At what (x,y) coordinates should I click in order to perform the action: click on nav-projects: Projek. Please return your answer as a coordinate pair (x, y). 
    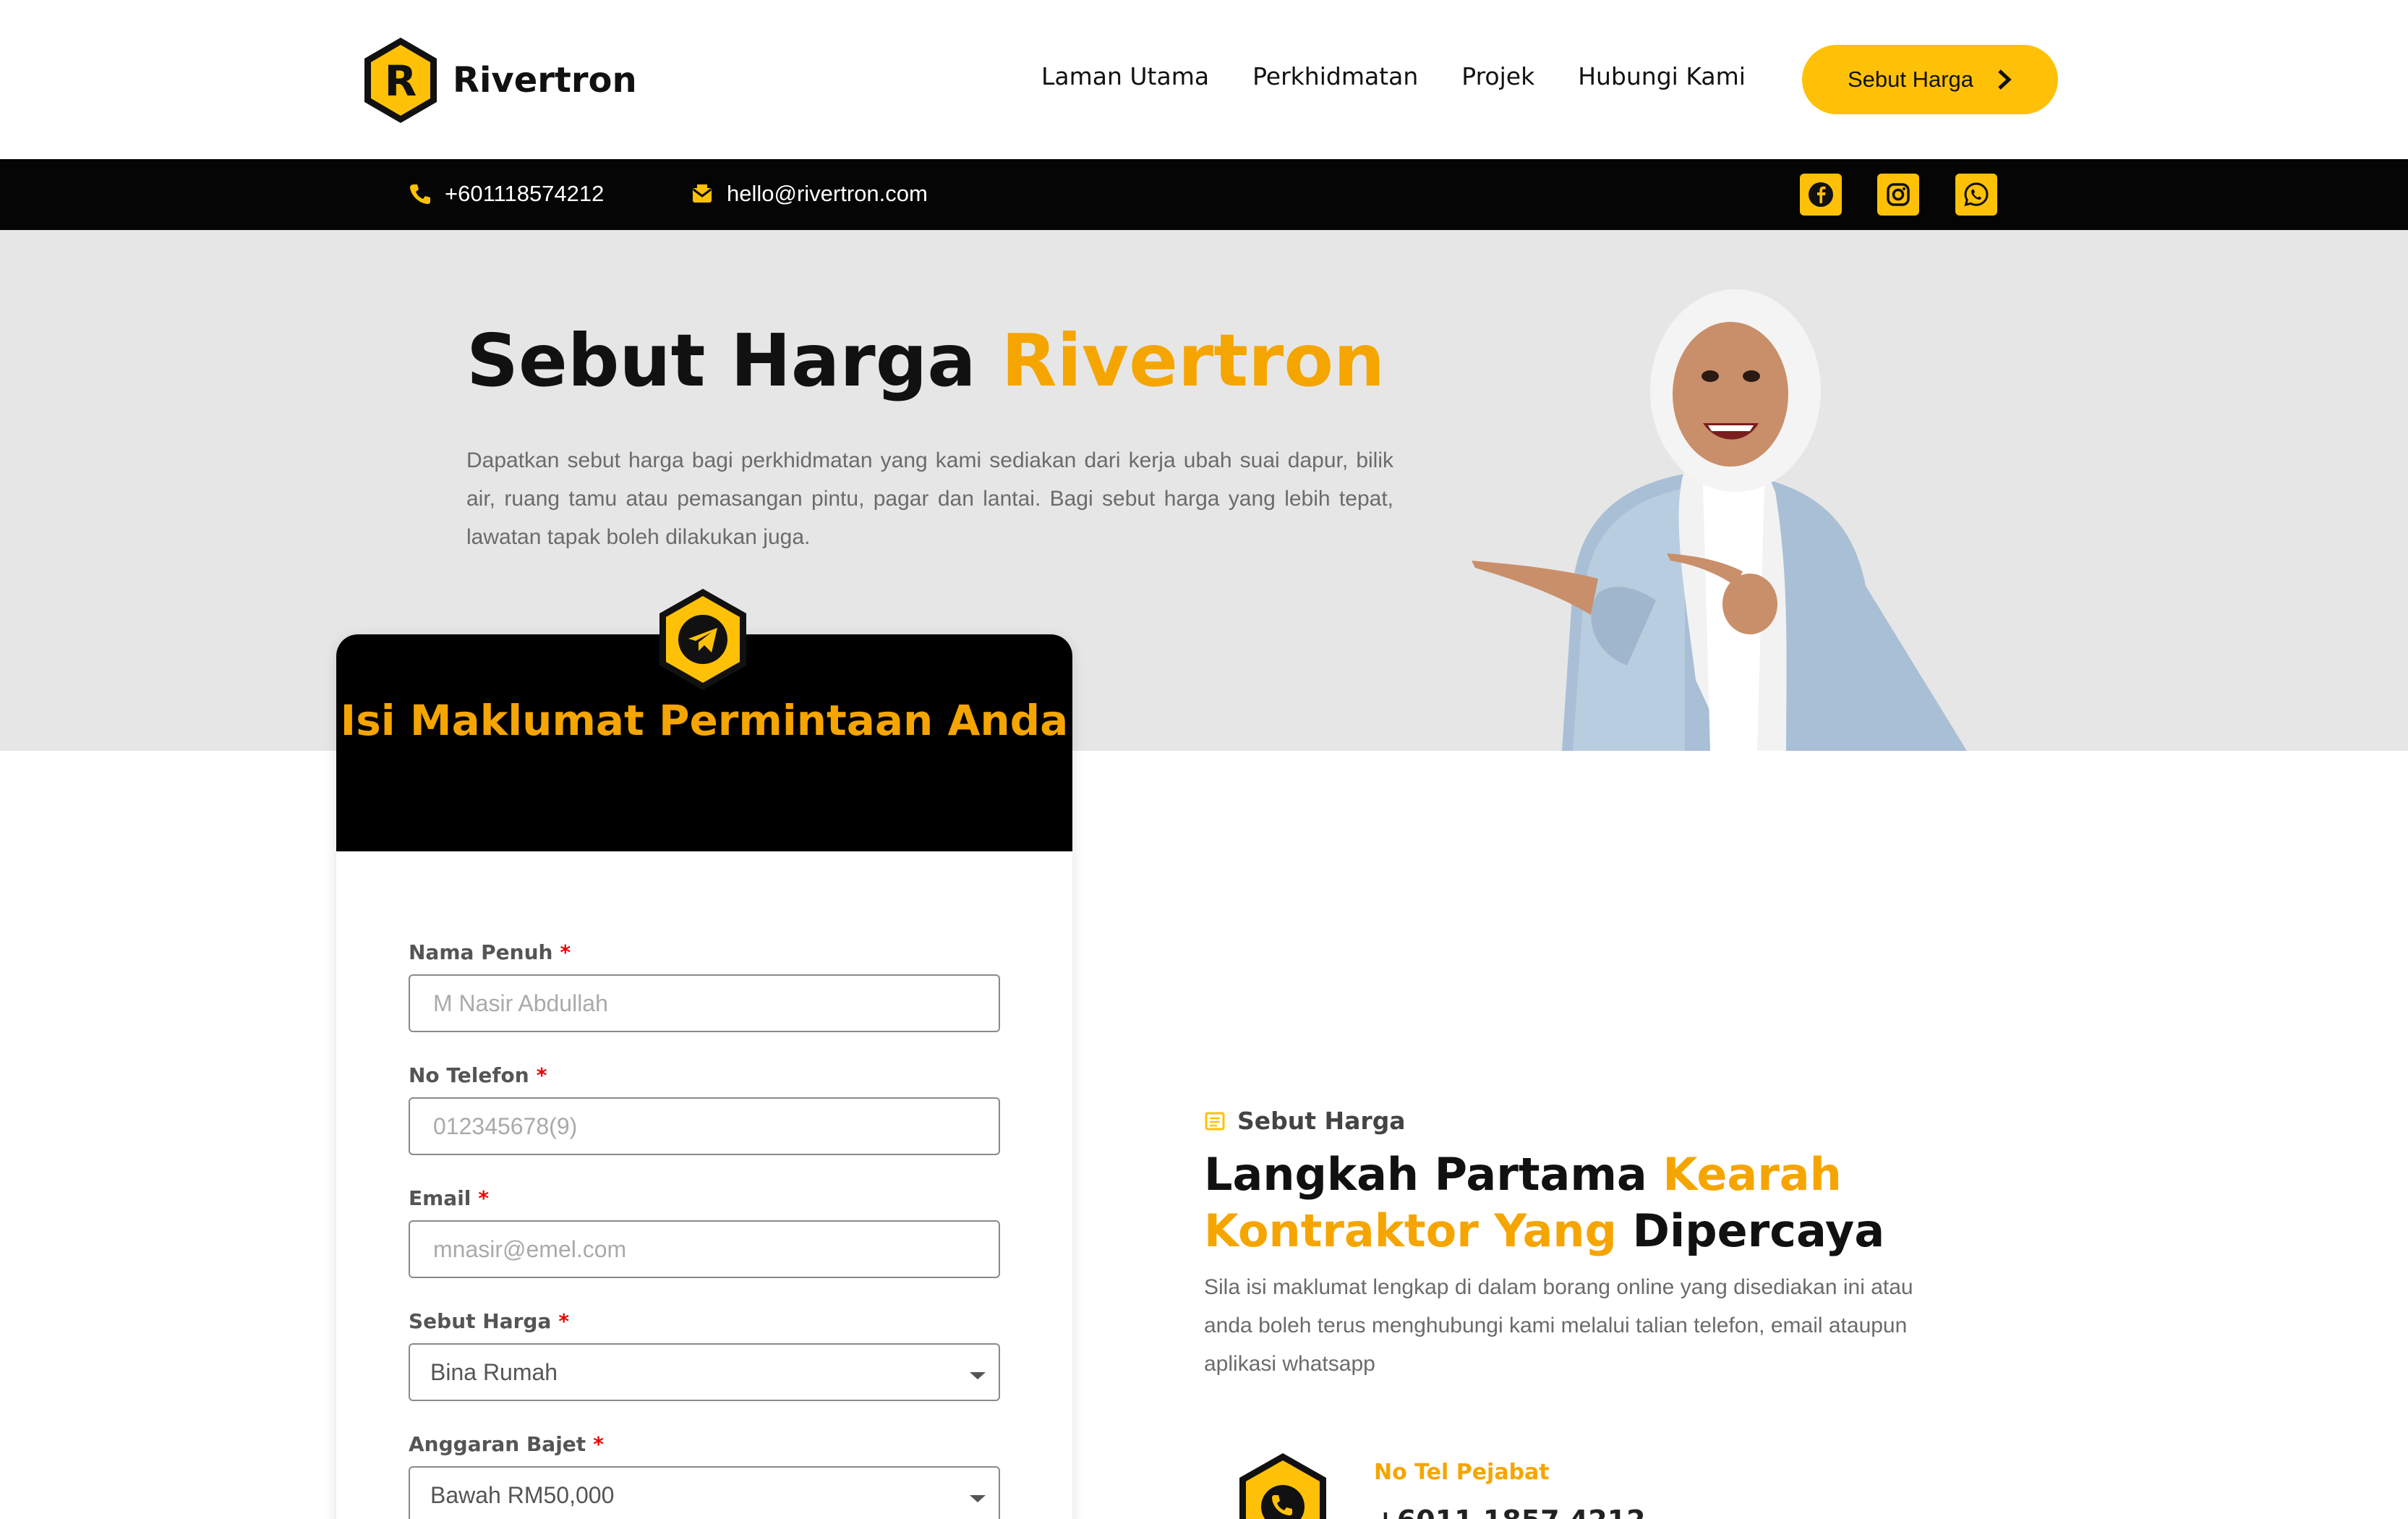
    Looking at the image, I should click on (1497, 76).